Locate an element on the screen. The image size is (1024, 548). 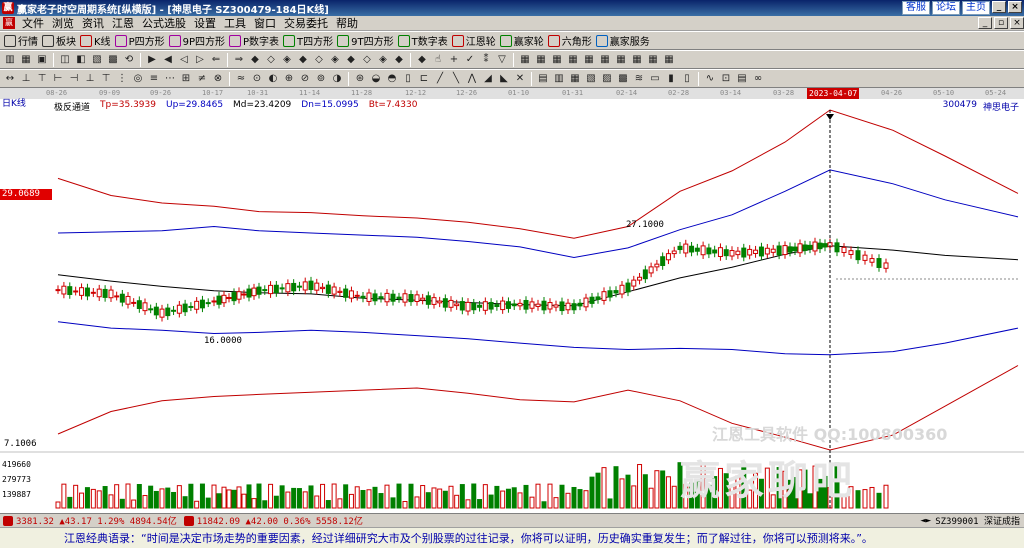
analysis-tool-icon-32: ▤ is located at coordinates (543, 79).